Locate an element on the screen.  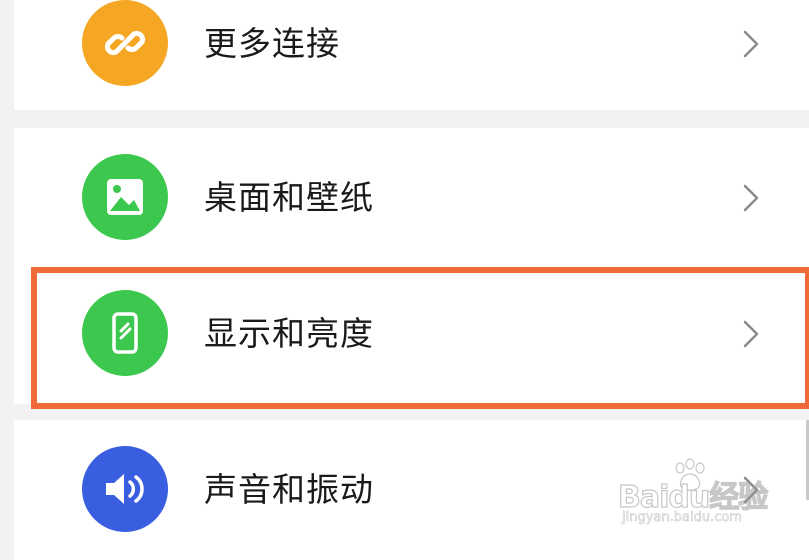
link-icon is located at coordinates (125, 43).